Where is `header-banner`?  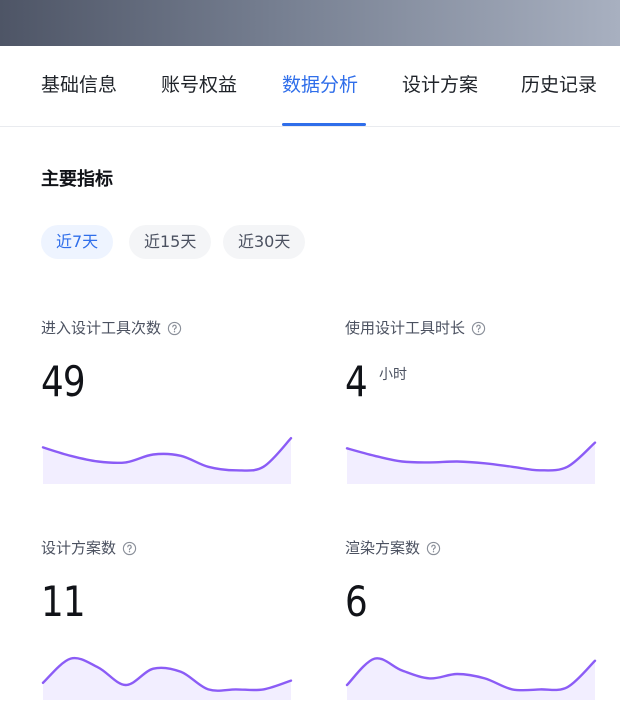
header-banner is located at coordinates (310, 23).